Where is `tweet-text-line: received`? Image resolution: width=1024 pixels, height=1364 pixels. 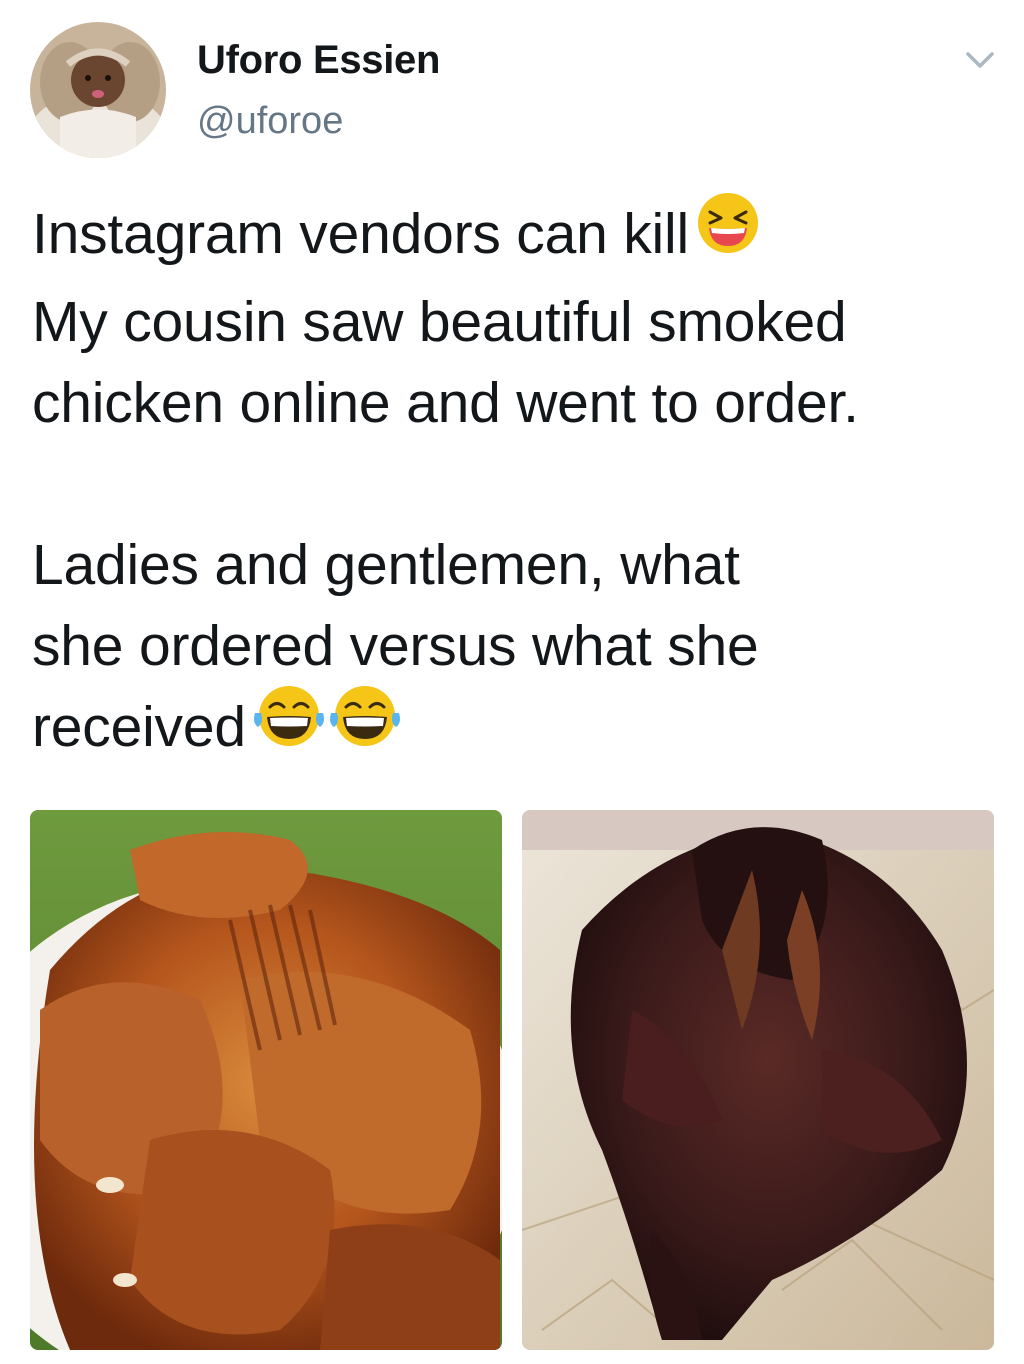 tweet-text-line: received is located at coordinates (517, 730).